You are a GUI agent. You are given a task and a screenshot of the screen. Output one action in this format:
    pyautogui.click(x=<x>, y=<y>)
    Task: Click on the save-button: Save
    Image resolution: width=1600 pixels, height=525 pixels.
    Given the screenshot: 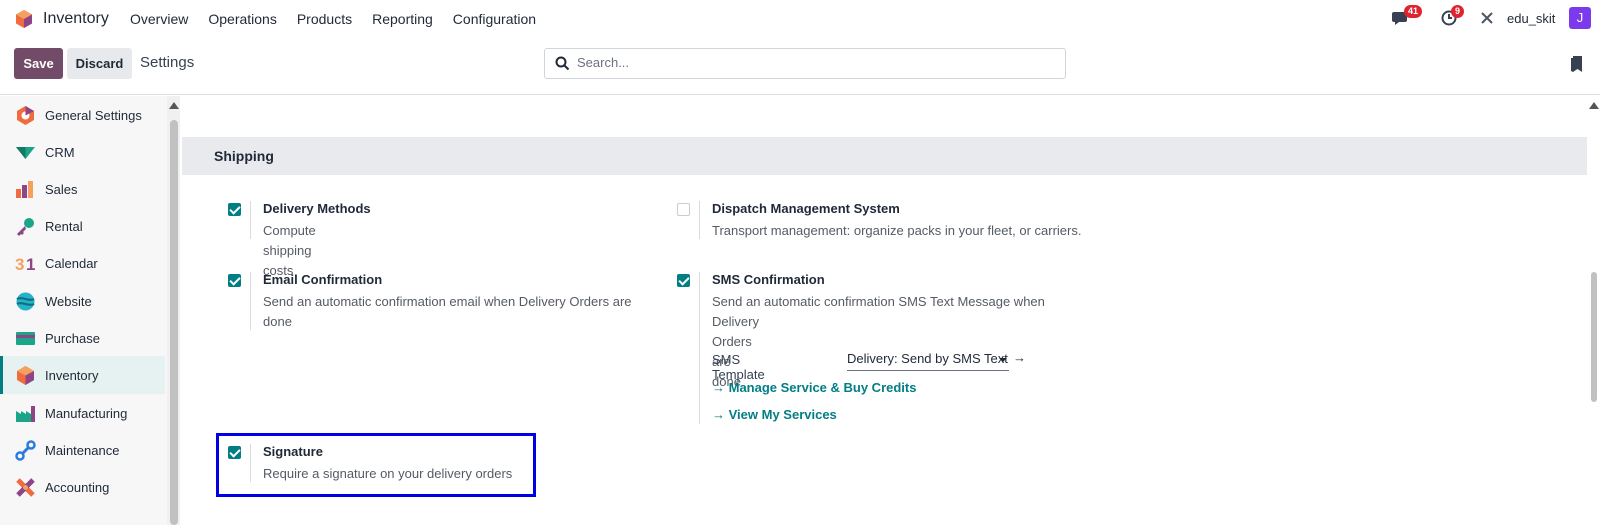 What is the action you would take?
    pyautogui.click(x=38, y=63)
    